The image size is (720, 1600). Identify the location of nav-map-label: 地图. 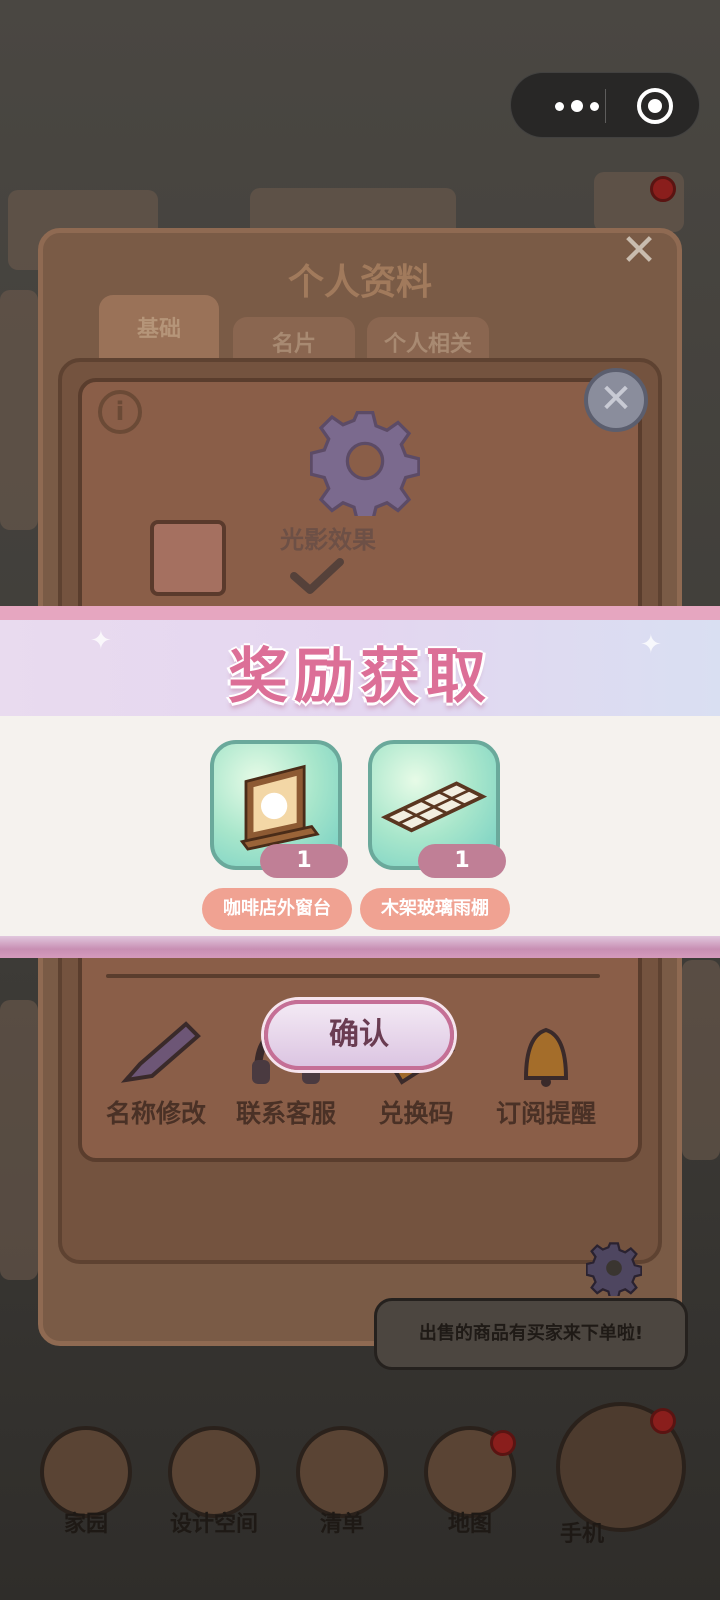
(469, 1524).